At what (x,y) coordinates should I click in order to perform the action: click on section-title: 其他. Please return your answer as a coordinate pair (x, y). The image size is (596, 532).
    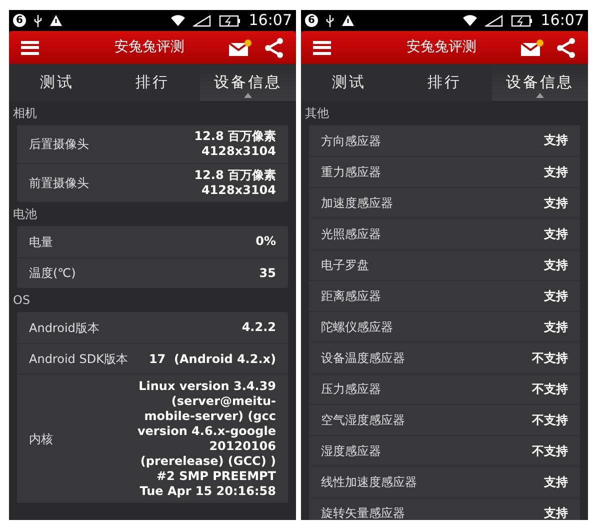
    Looking at the image, I should click on (317, 113).